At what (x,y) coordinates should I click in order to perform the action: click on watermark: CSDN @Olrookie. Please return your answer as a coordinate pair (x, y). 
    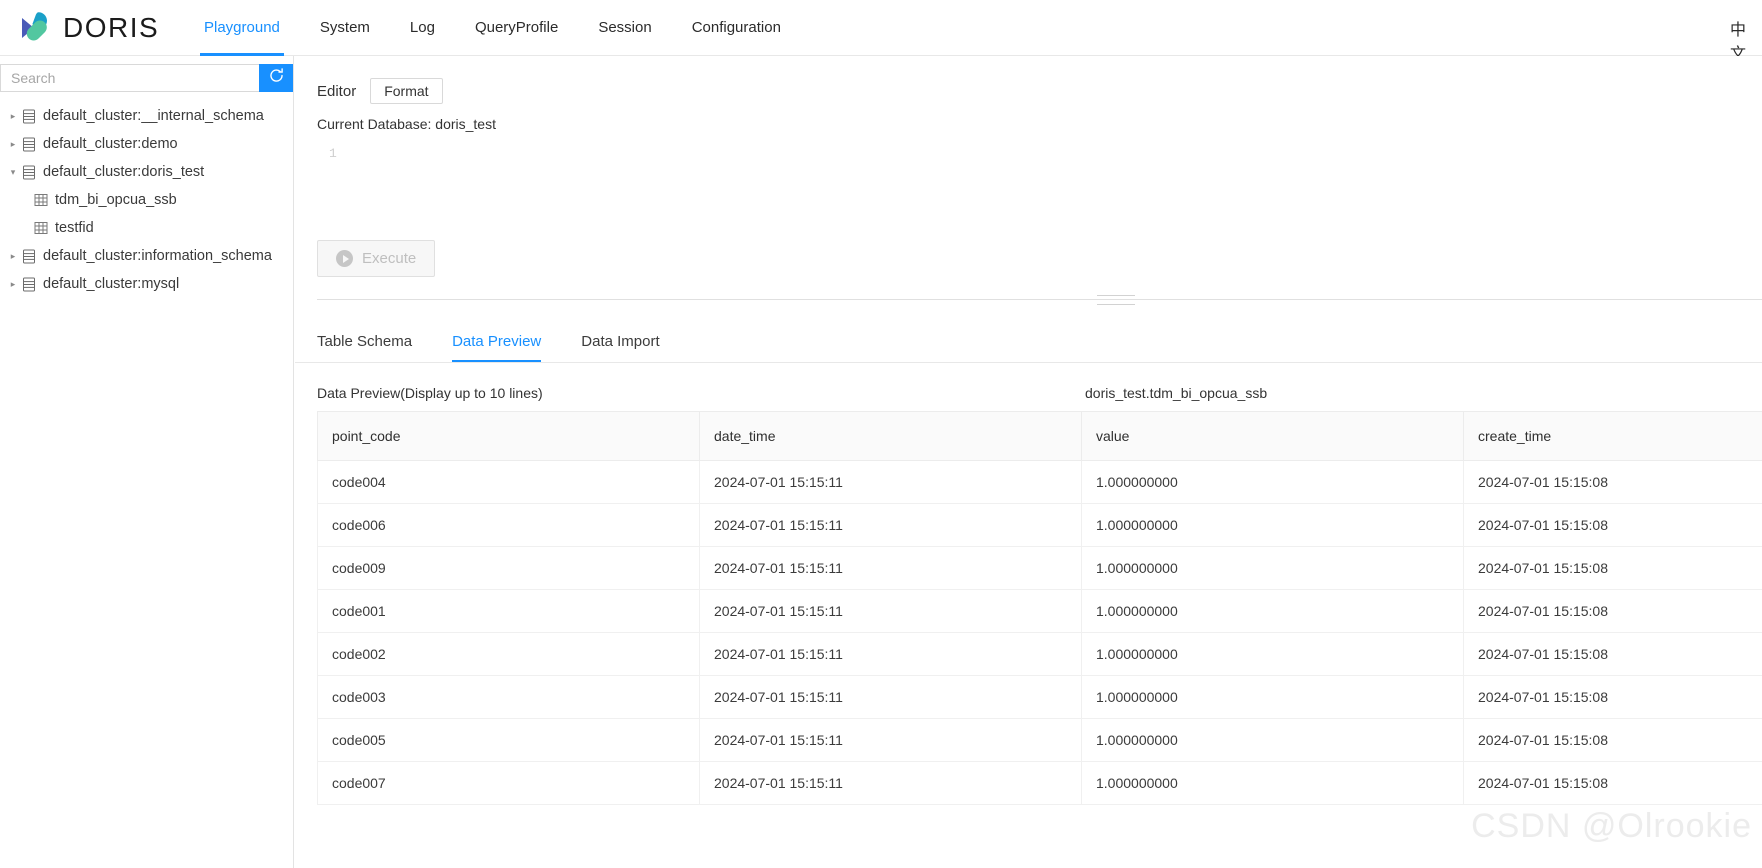
    Looking at the image, I should click on (1611, 826).